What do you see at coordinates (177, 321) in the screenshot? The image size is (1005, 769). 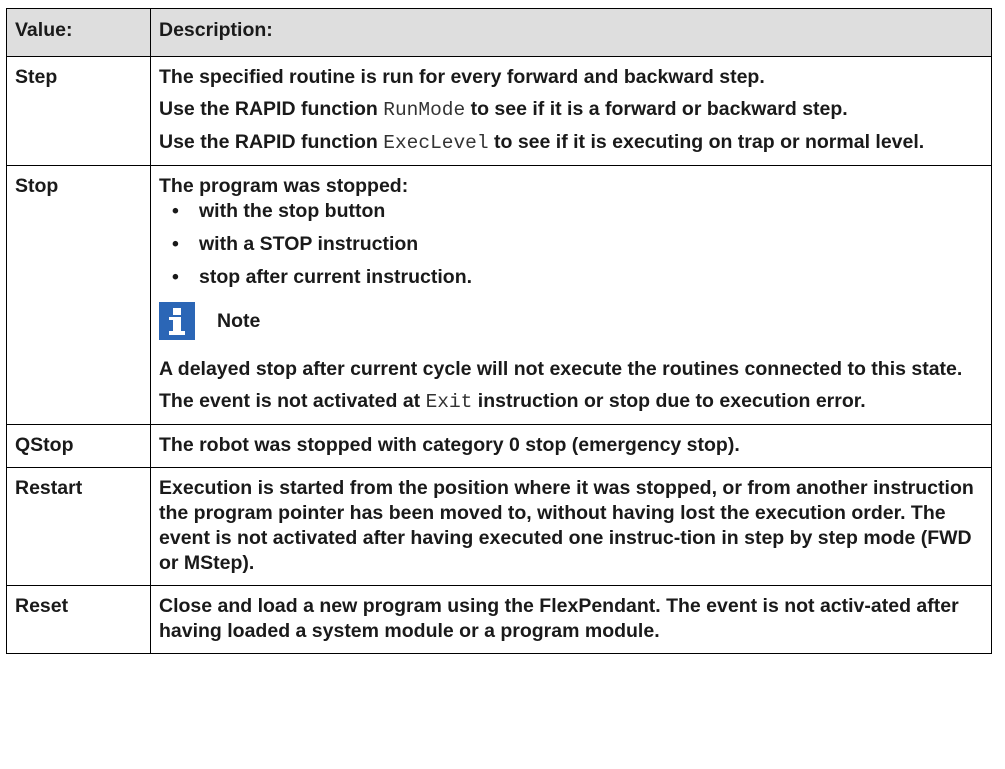 I see `info-icon` at bounding box center [177, 321].